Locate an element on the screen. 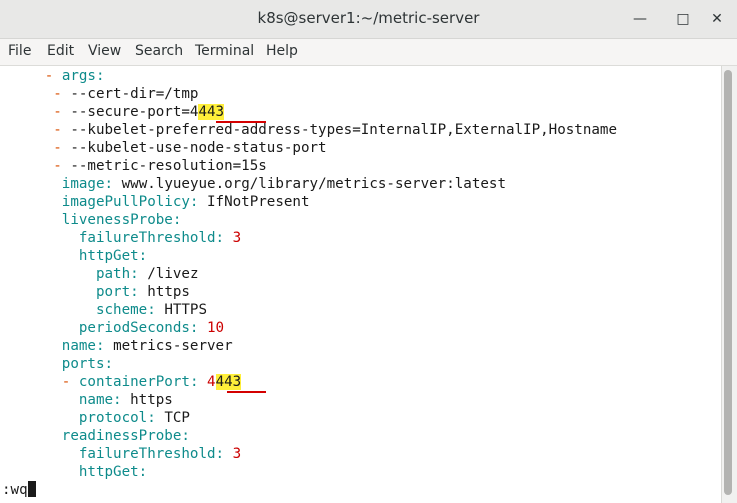 The height and width of the screenshot is (503, 737). yaml-line: port: https is located at coordinates (142, 292).